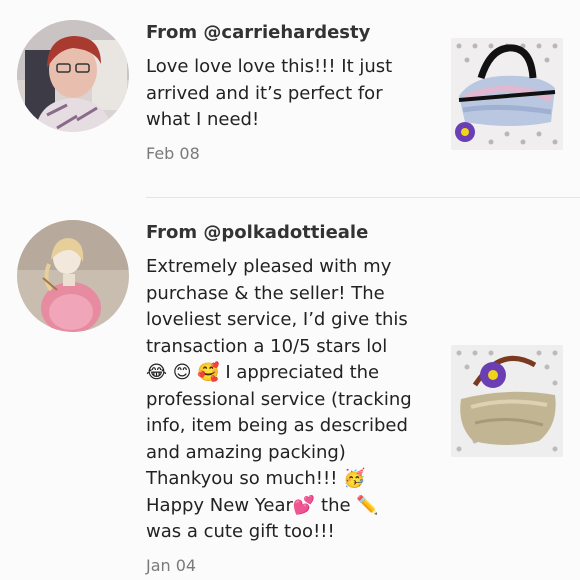 The height and width of the screenshot is (580, 580). I want to click on review-date: Jan 04, so click(171, 565).